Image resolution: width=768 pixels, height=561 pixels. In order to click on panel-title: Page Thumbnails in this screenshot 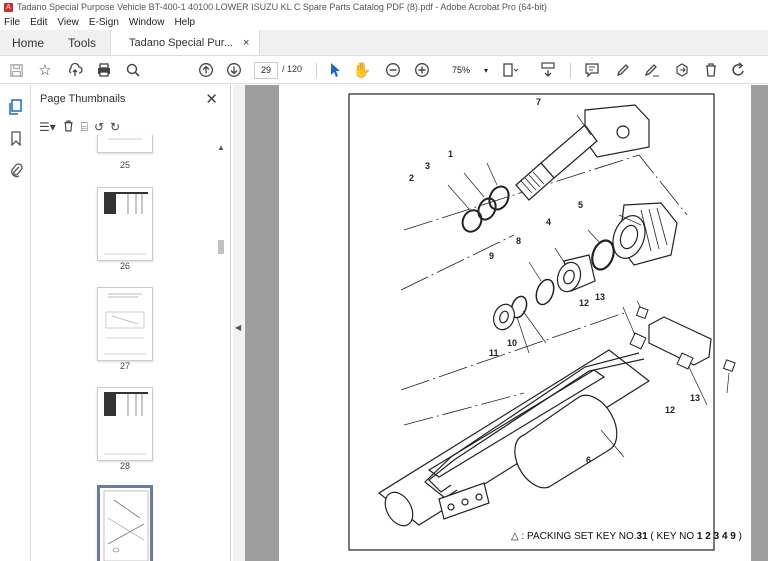, I will do `click(83, 99)`.